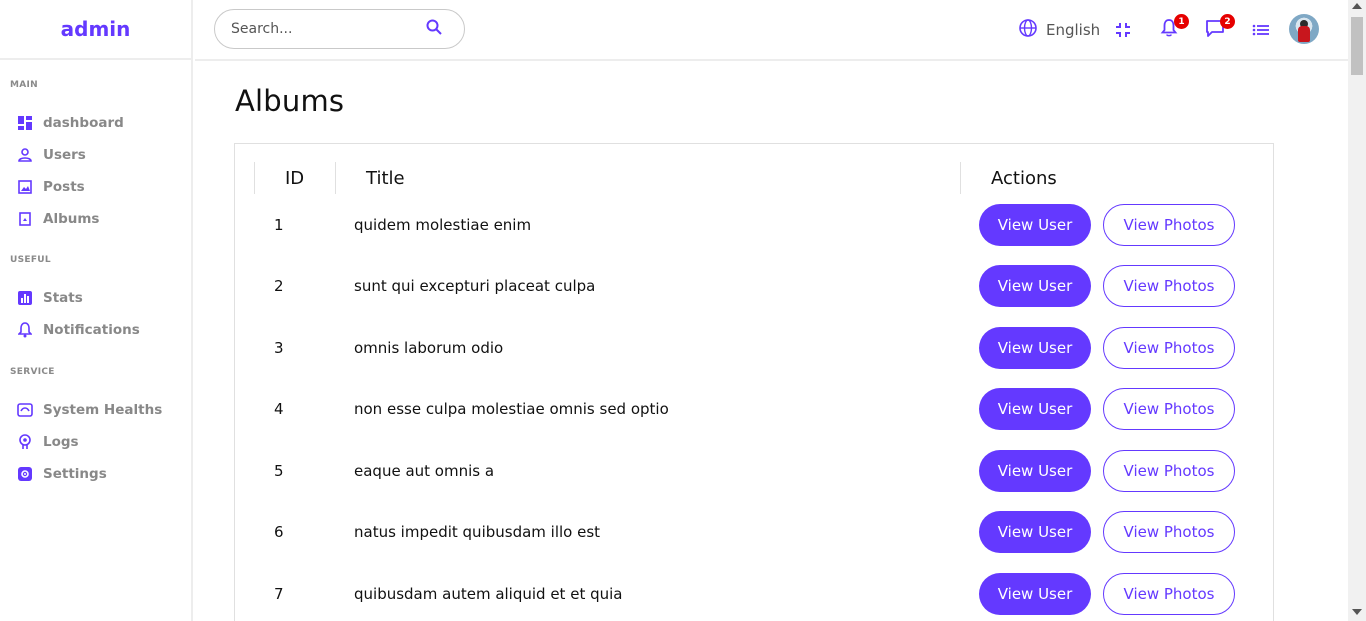 The image size is (1366, 621). I want to click on section-title-service: SERVICE, so click(32, 372).